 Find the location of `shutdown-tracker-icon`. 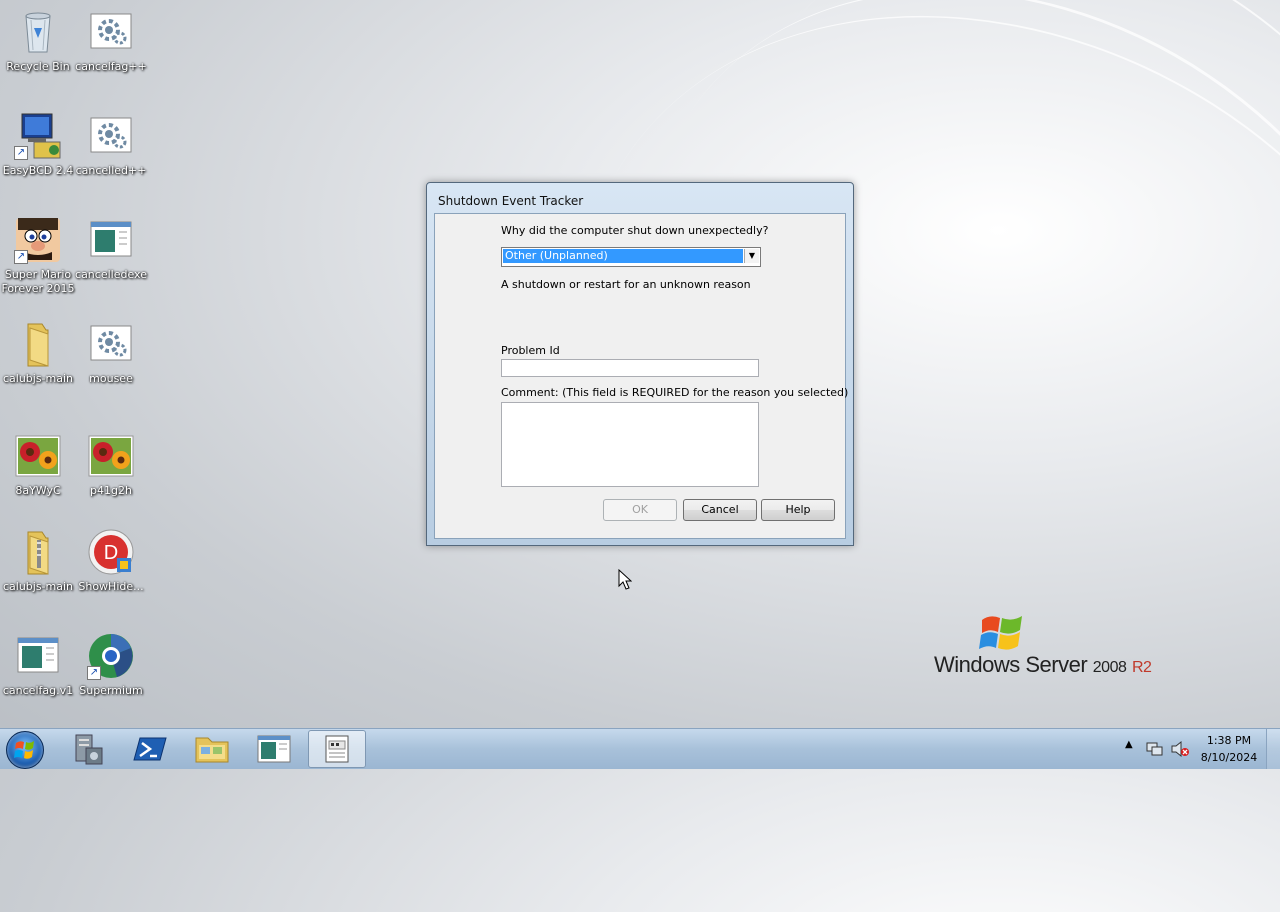

shutdown-tracker-icon is located at coordinates (337, 749).